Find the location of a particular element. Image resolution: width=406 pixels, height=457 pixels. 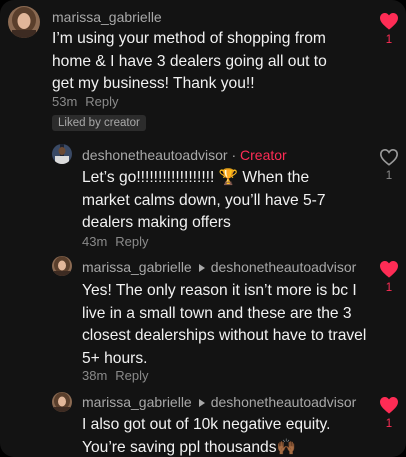

comment-time: 43m is located at coordinates (95, 241).